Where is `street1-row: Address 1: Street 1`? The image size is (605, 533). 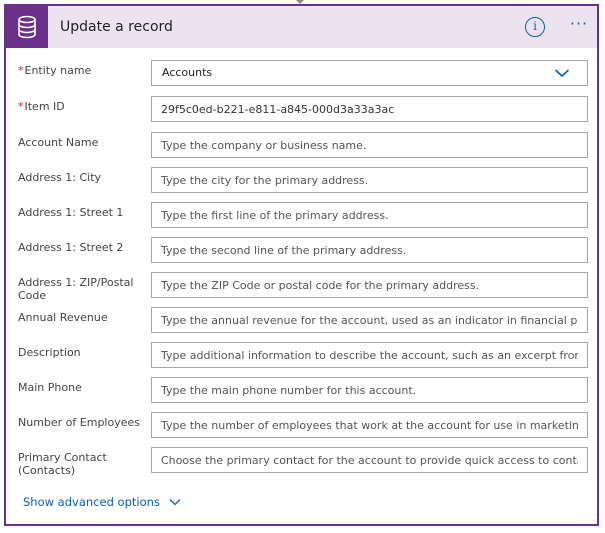 street1-row: Address 1: Street 1 is located at coordinates (301, 216).